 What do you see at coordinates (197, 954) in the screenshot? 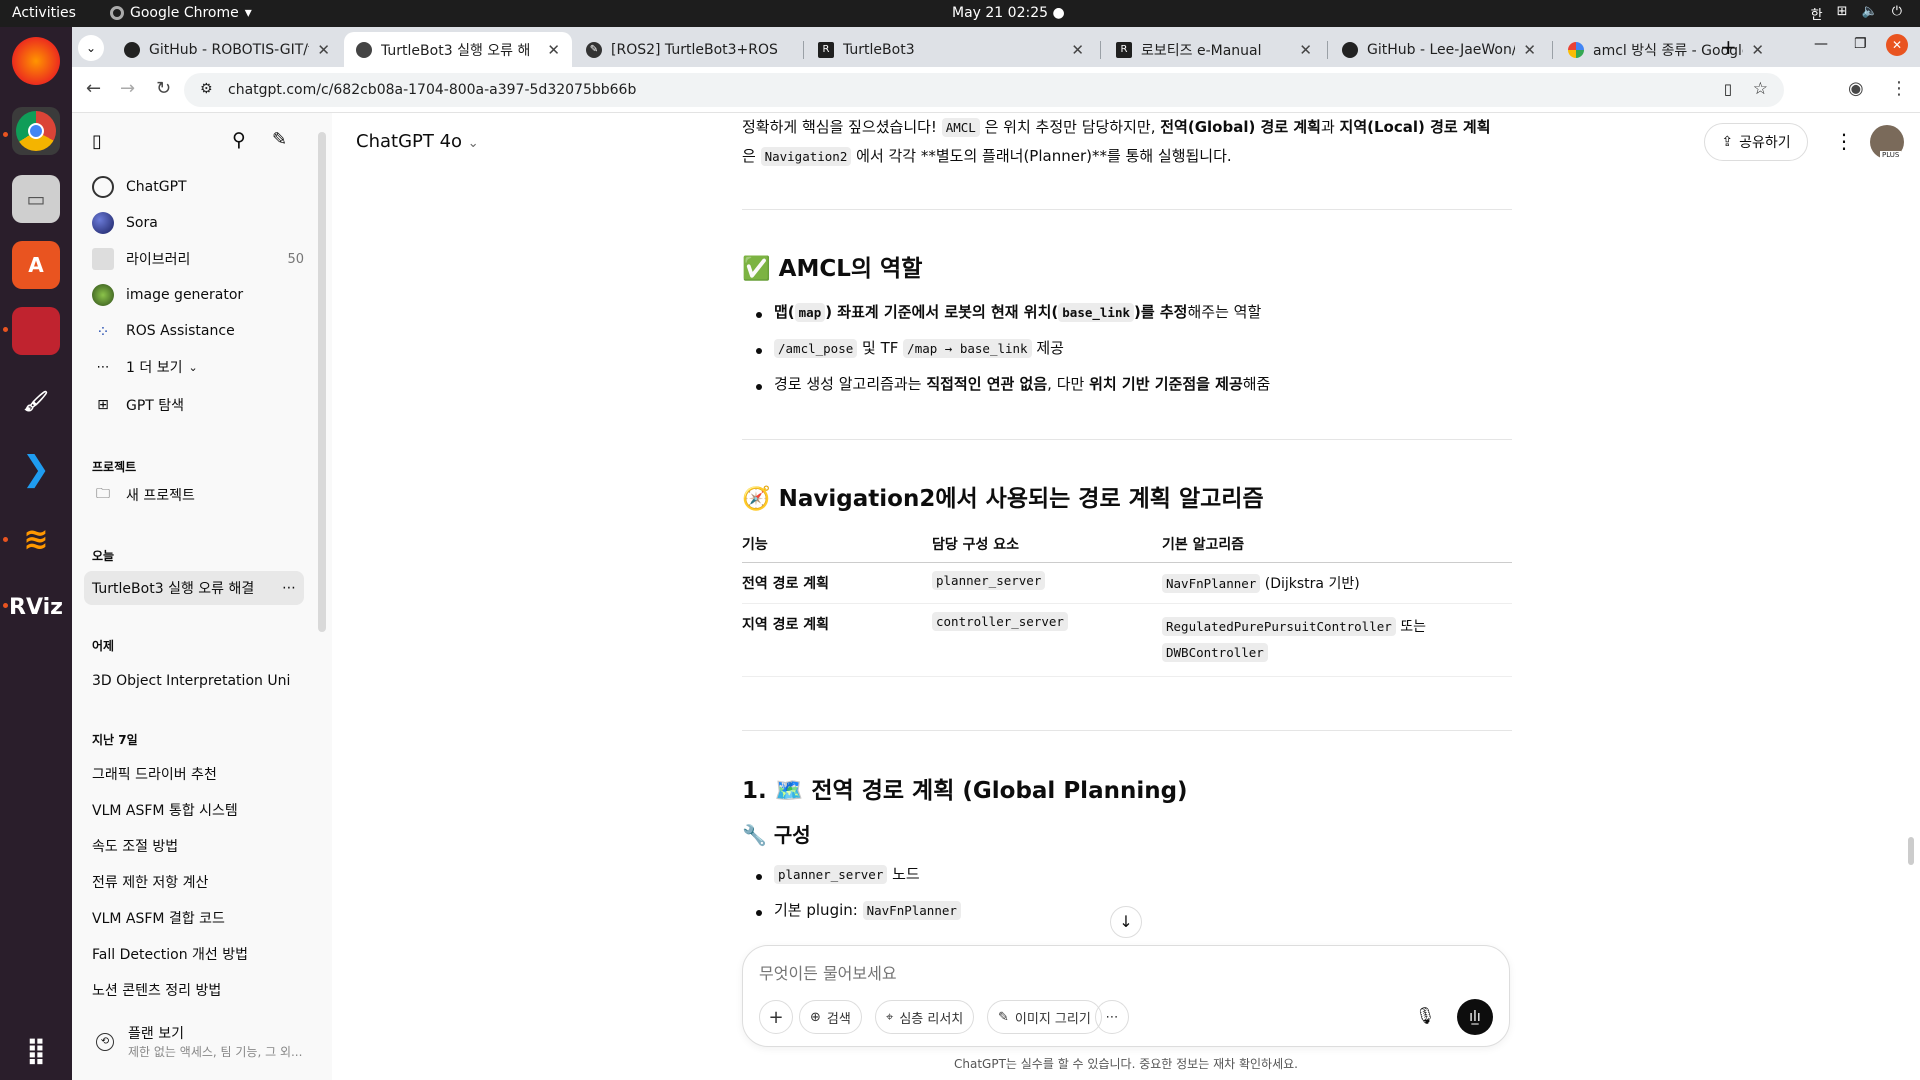
I see `chat-item: Fall Detection 개선 방법` at bounding box center [197, 954].